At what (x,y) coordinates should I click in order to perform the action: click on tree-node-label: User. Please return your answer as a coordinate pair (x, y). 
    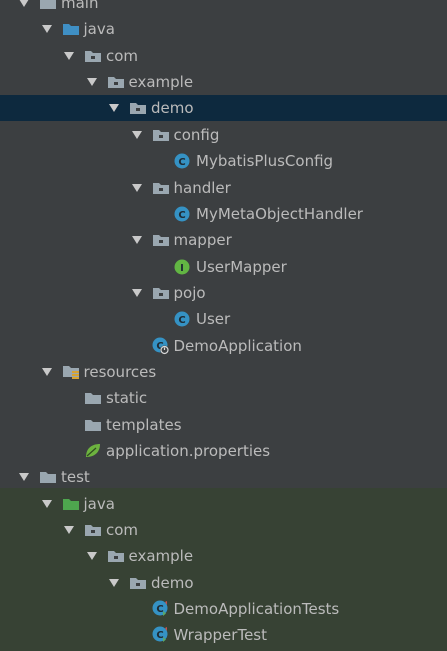
    Looking at the image, I should click on (213, 319).